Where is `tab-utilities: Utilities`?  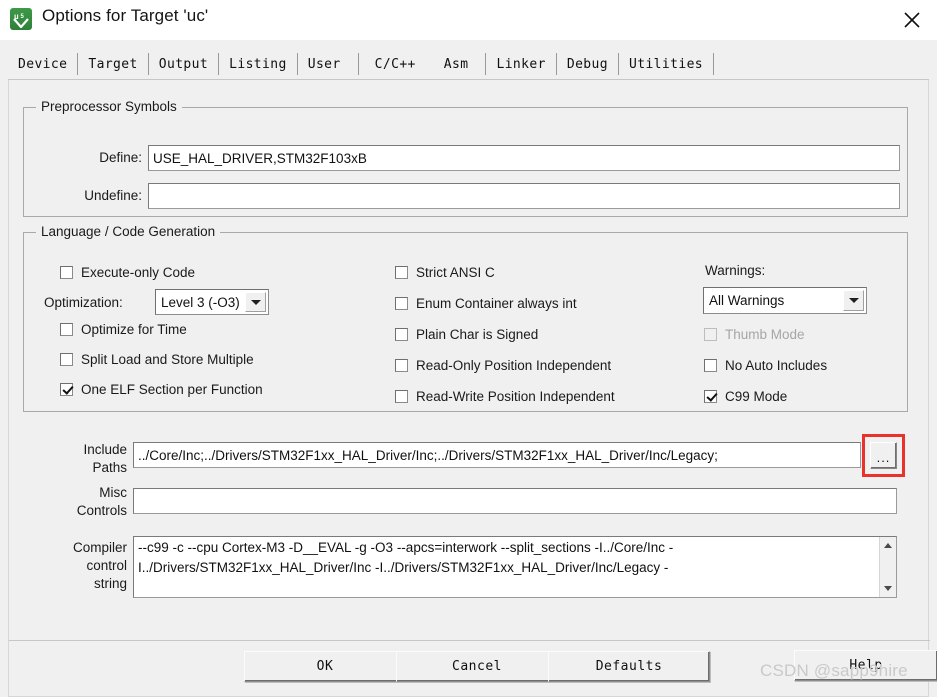 tab-utilities: Utilities is located at coordinates (666, 64).